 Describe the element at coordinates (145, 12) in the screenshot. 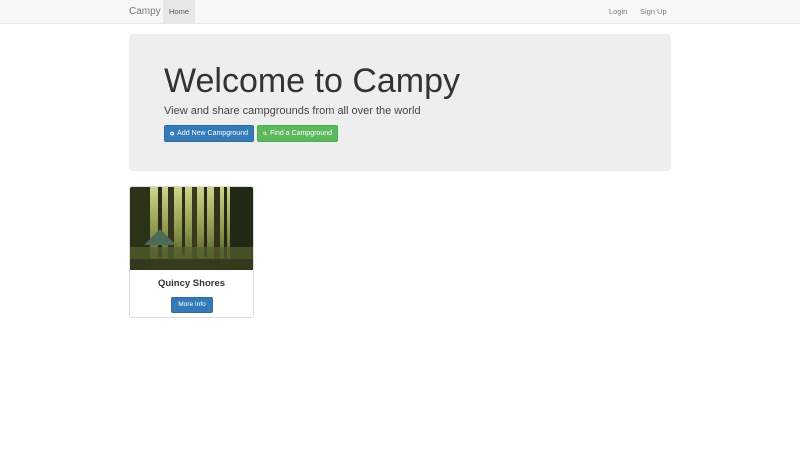

I see `brand-link: Campy` at that location.